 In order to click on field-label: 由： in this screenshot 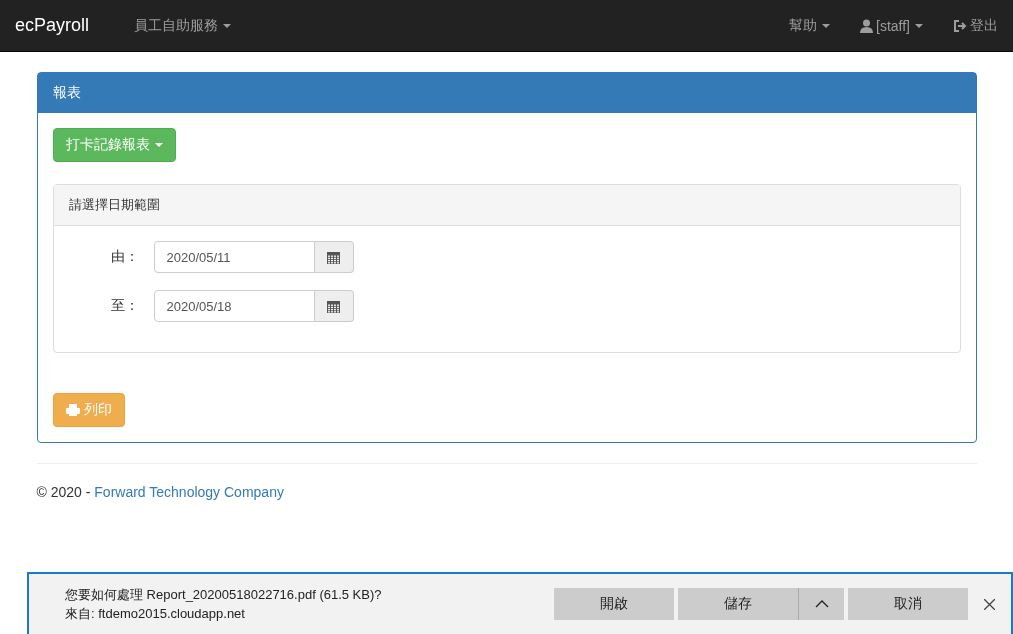, I will do `click(124, 257)`.